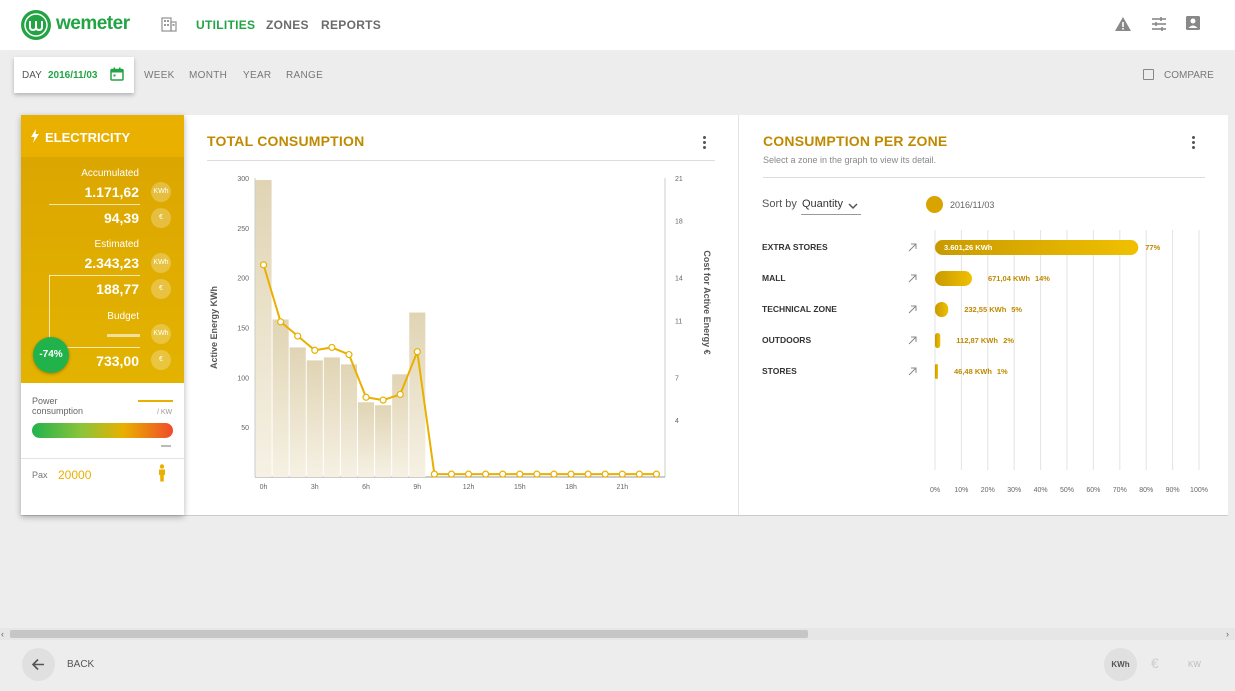 The image size is (1235, 691). What do you see at coordinates (520, 487) in the screenshot?
I see `x-tick-label: 15h` at bounding box center [520, 487].